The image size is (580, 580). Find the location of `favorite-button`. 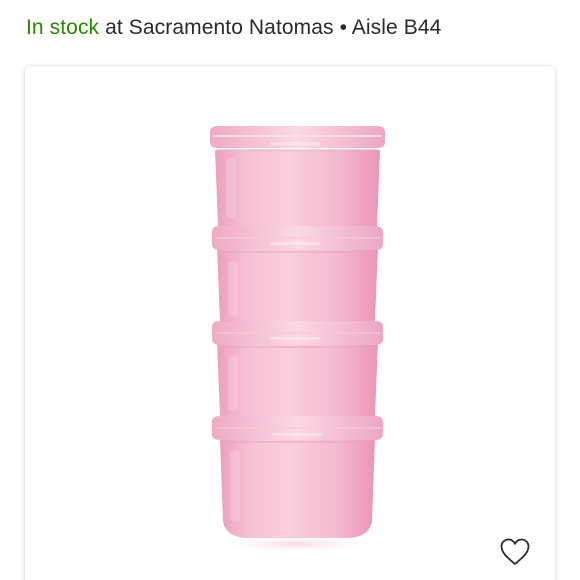

favorite-button is located at coordinates (515, 554).